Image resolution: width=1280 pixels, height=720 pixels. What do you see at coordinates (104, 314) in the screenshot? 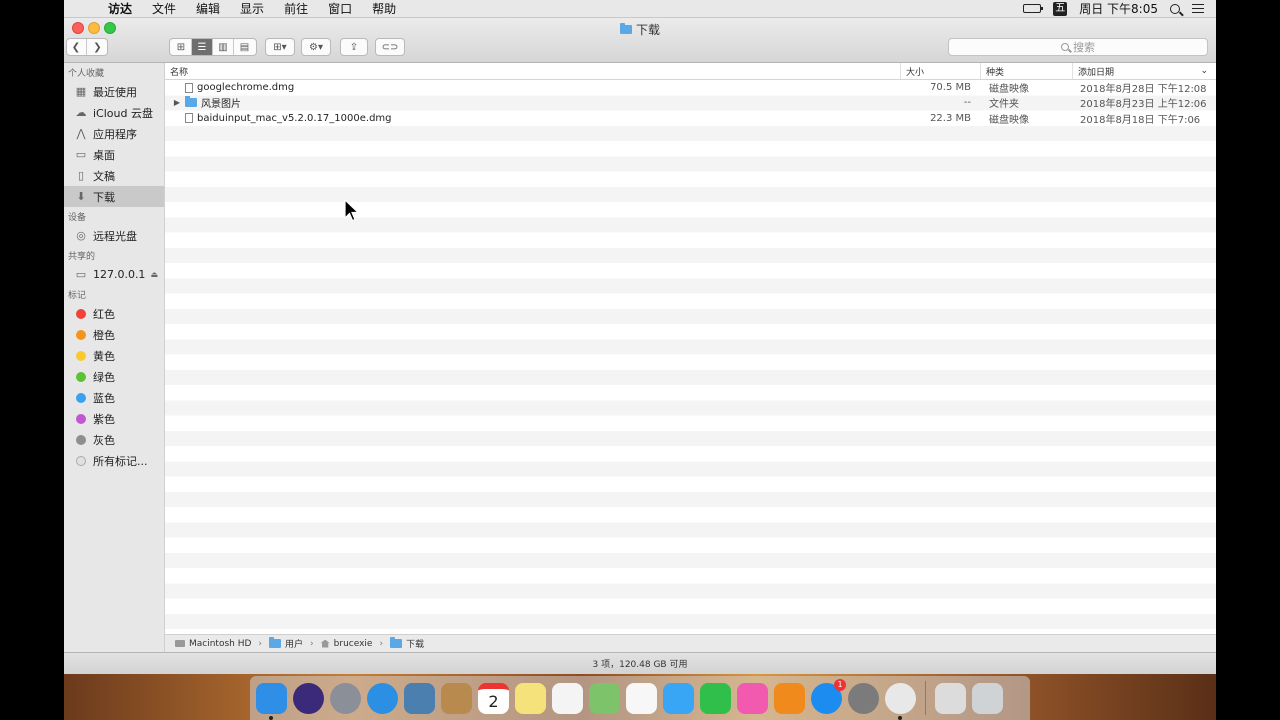
I see `sidebar-tag-label: 红色` at bounding box center [104, 314].